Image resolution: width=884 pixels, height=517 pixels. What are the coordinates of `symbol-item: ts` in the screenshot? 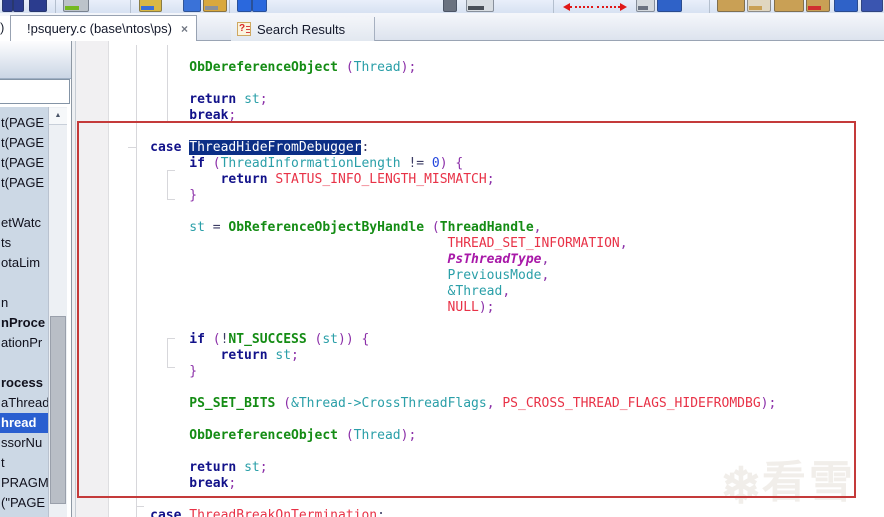 It's located at (24, 243).